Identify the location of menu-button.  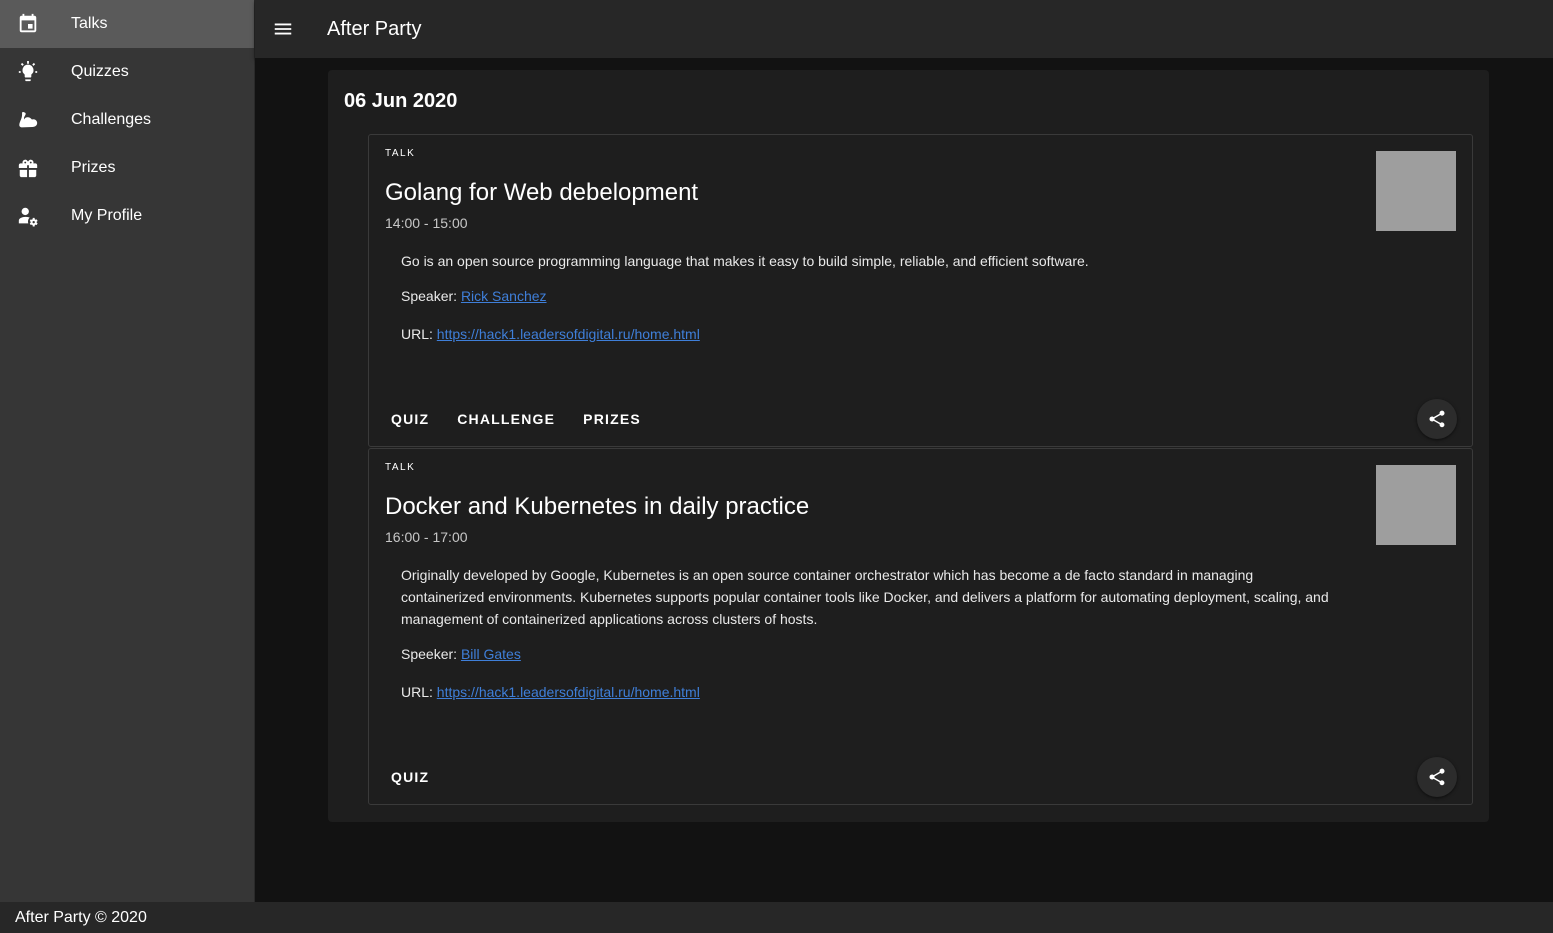
(283, 29).